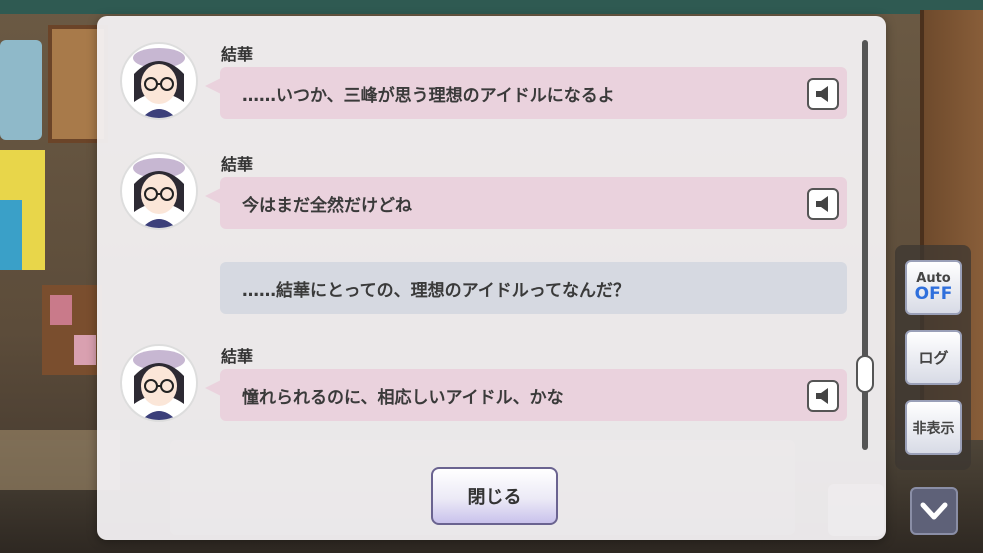  Describe the element at coordinates (491, 7) in the screenshot. I see `top-strip` at that location.